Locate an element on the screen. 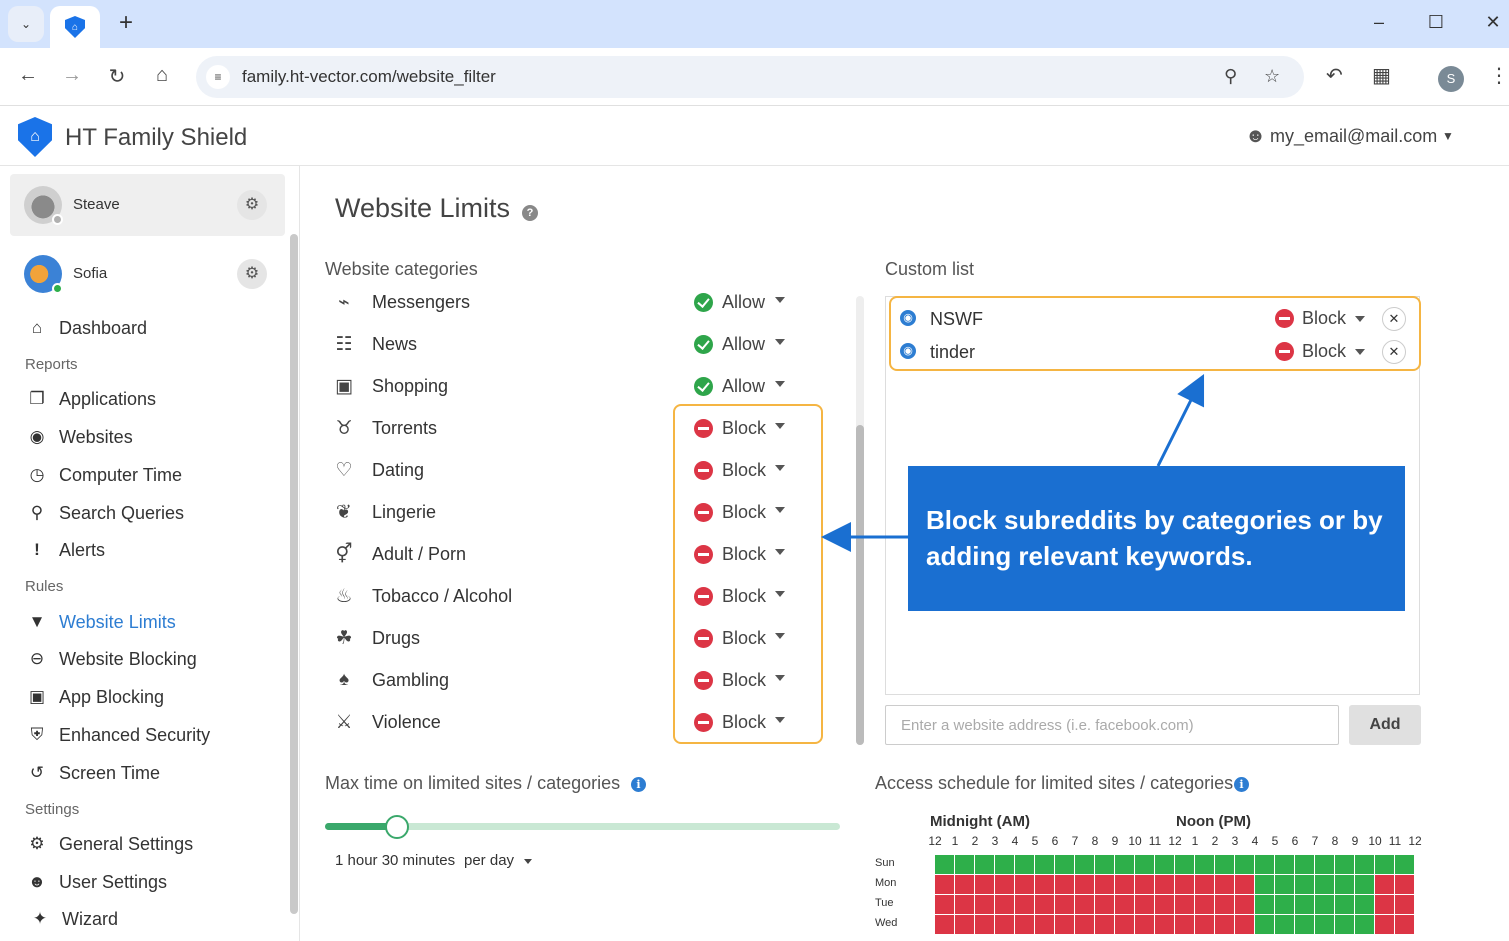  menu-dots-icon: ⋮ is located at coordinates (1499, 75).